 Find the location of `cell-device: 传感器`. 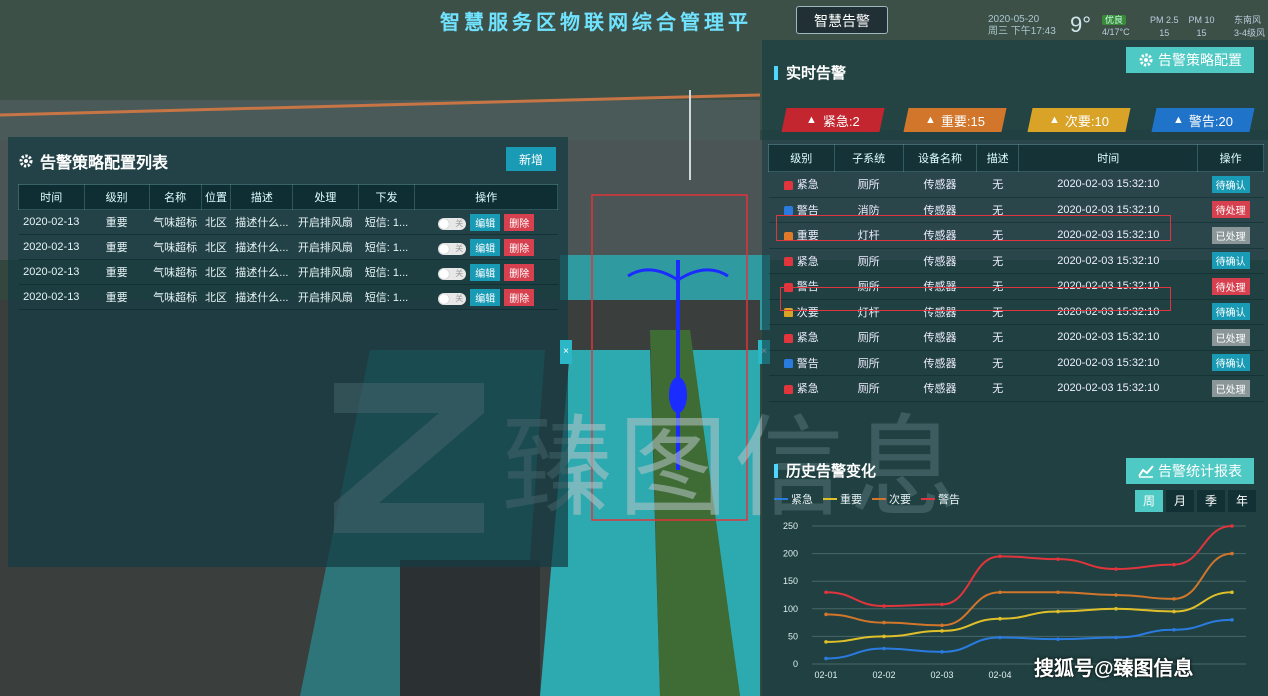

cell-device: 传感器 is located at coordinates (940, 388).